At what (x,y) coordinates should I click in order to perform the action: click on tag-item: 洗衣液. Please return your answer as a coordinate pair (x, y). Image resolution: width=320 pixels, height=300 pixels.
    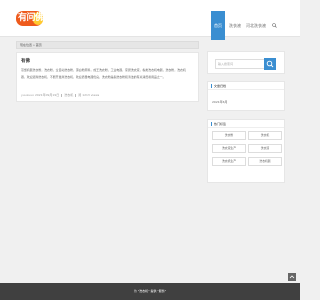
    Looking at the image, I should click on (265, 148).